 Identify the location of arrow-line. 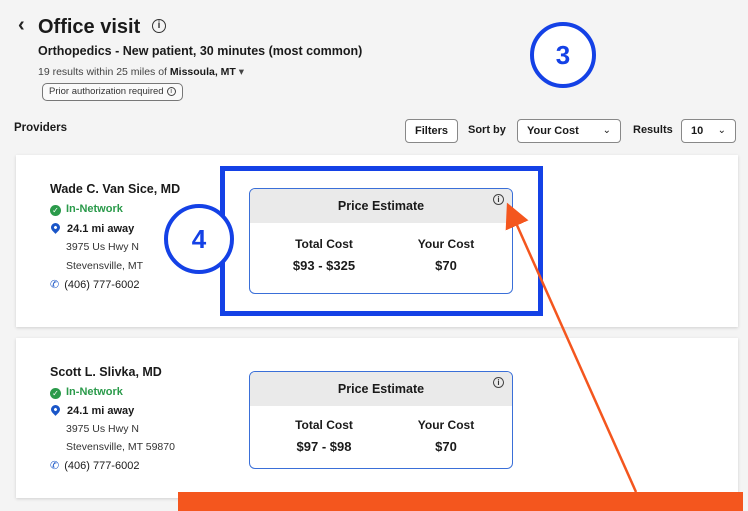
(571, 347).